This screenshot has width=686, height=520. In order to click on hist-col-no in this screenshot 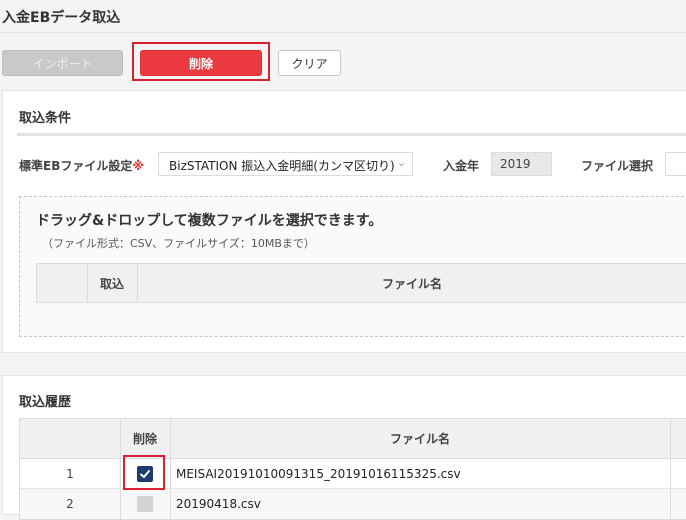, I will do `click(70, 438)`.